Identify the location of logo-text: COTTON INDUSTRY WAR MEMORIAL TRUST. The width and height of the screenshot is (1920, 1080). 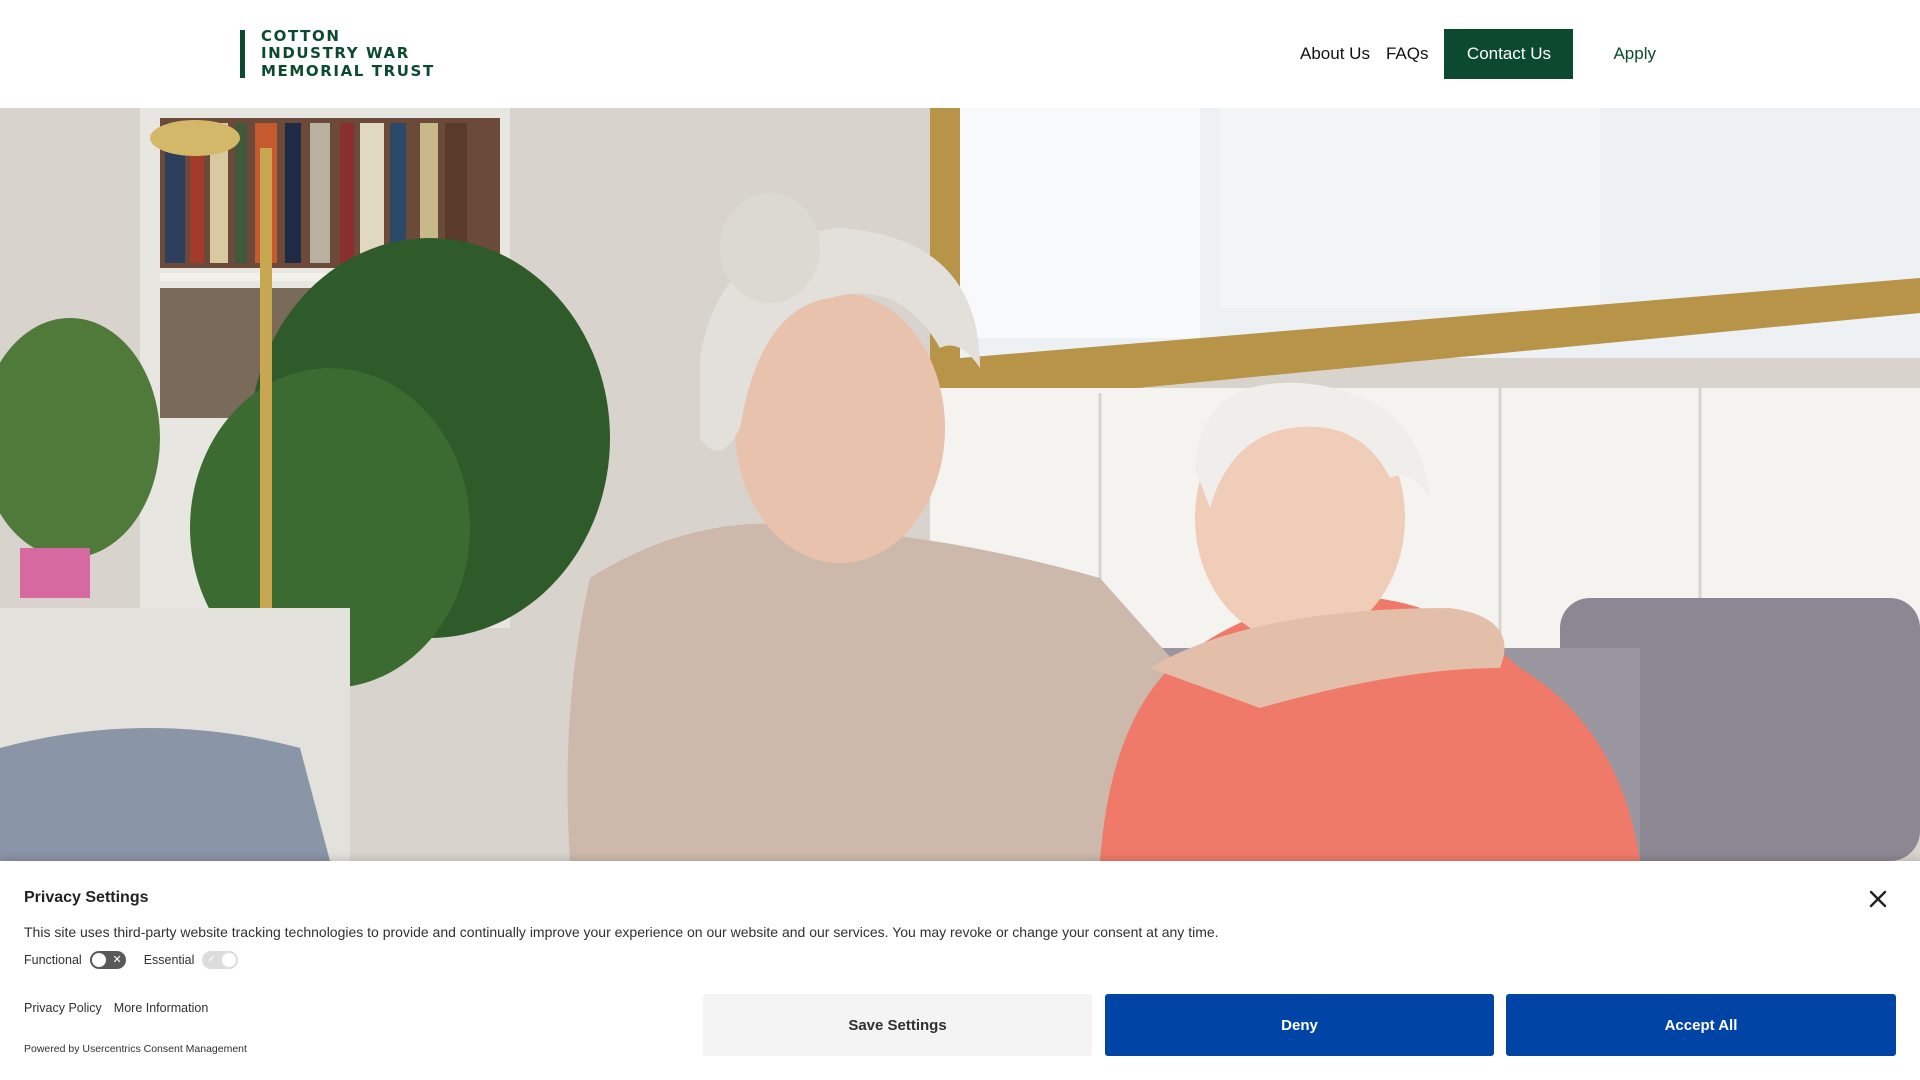
(348, 53).